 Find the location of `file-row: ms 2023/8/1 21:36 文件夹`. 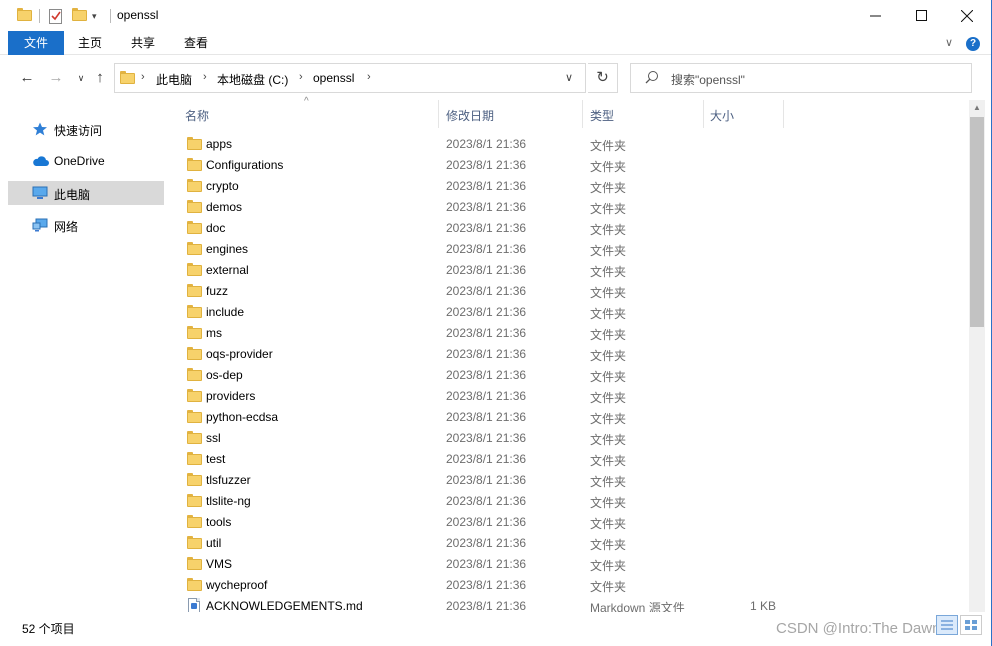

file-row: ms 2023/8/1 21:36 文件夹 is located at coordinates (567, 333).